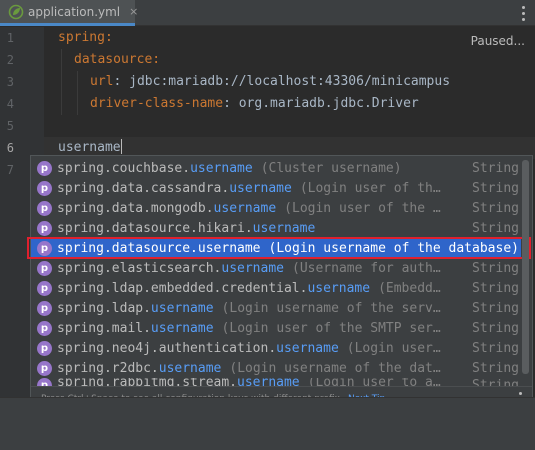 This screenshot has width=535, height=450. Describe the element at coordinates (331, 168) in the screenshot. I see `suggestion-description: (Cluster username)` at that location.